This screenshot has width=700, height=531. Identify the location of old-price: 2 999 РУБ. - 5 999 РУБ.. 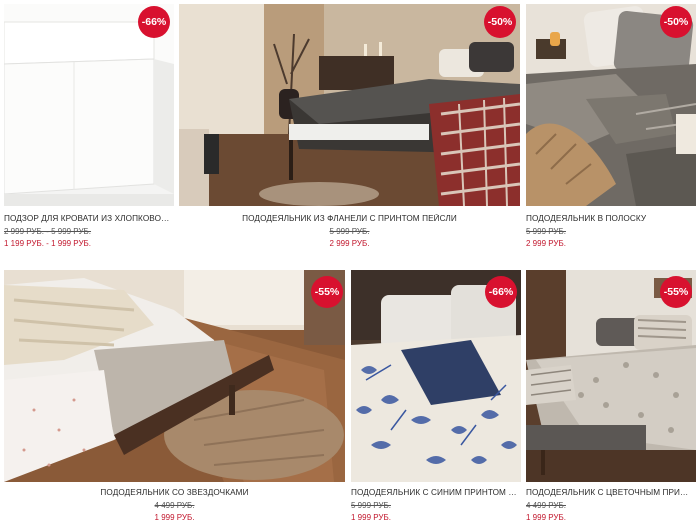
(48, 231).